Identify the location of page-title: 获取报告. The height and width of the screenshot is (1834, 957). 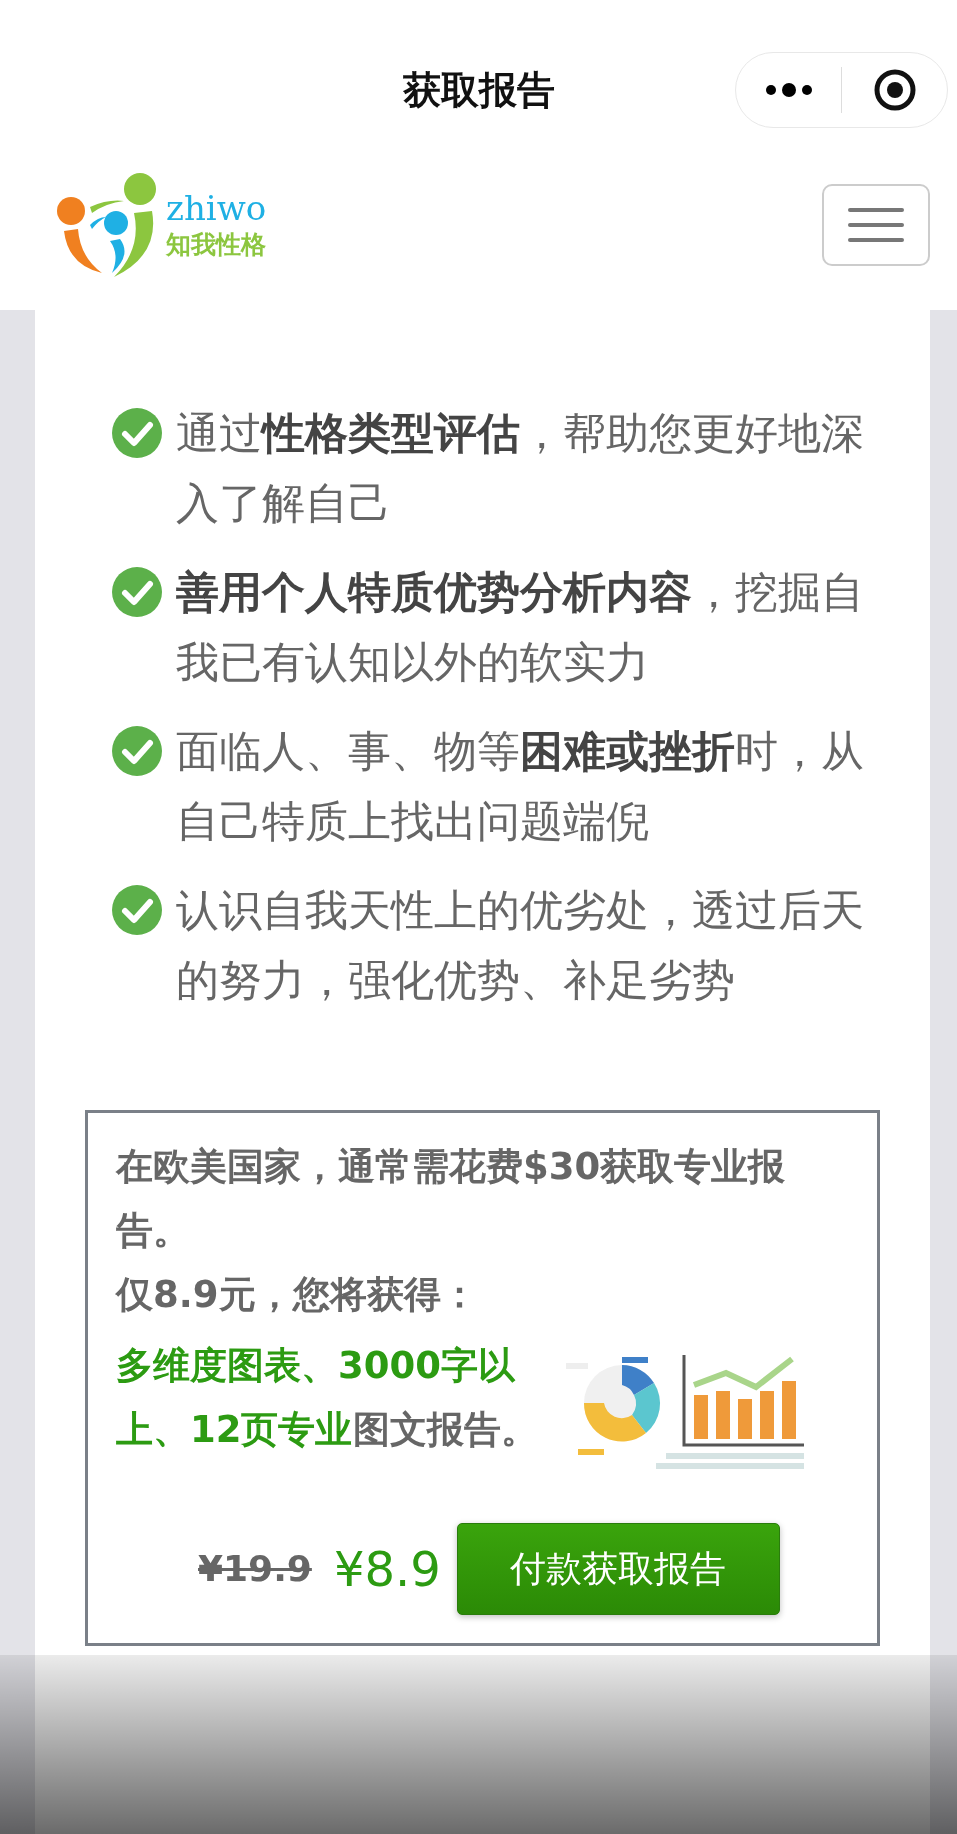
(478, 90).